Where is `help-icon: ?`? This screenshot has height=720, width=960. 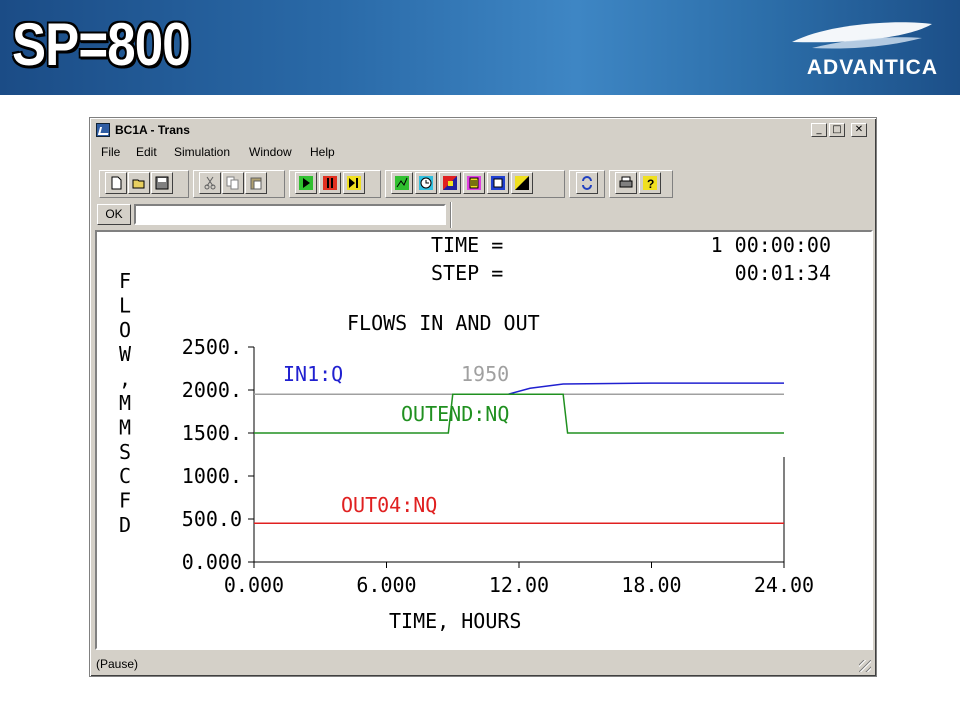
help-icon: ? is located at coordinates (650, 183).